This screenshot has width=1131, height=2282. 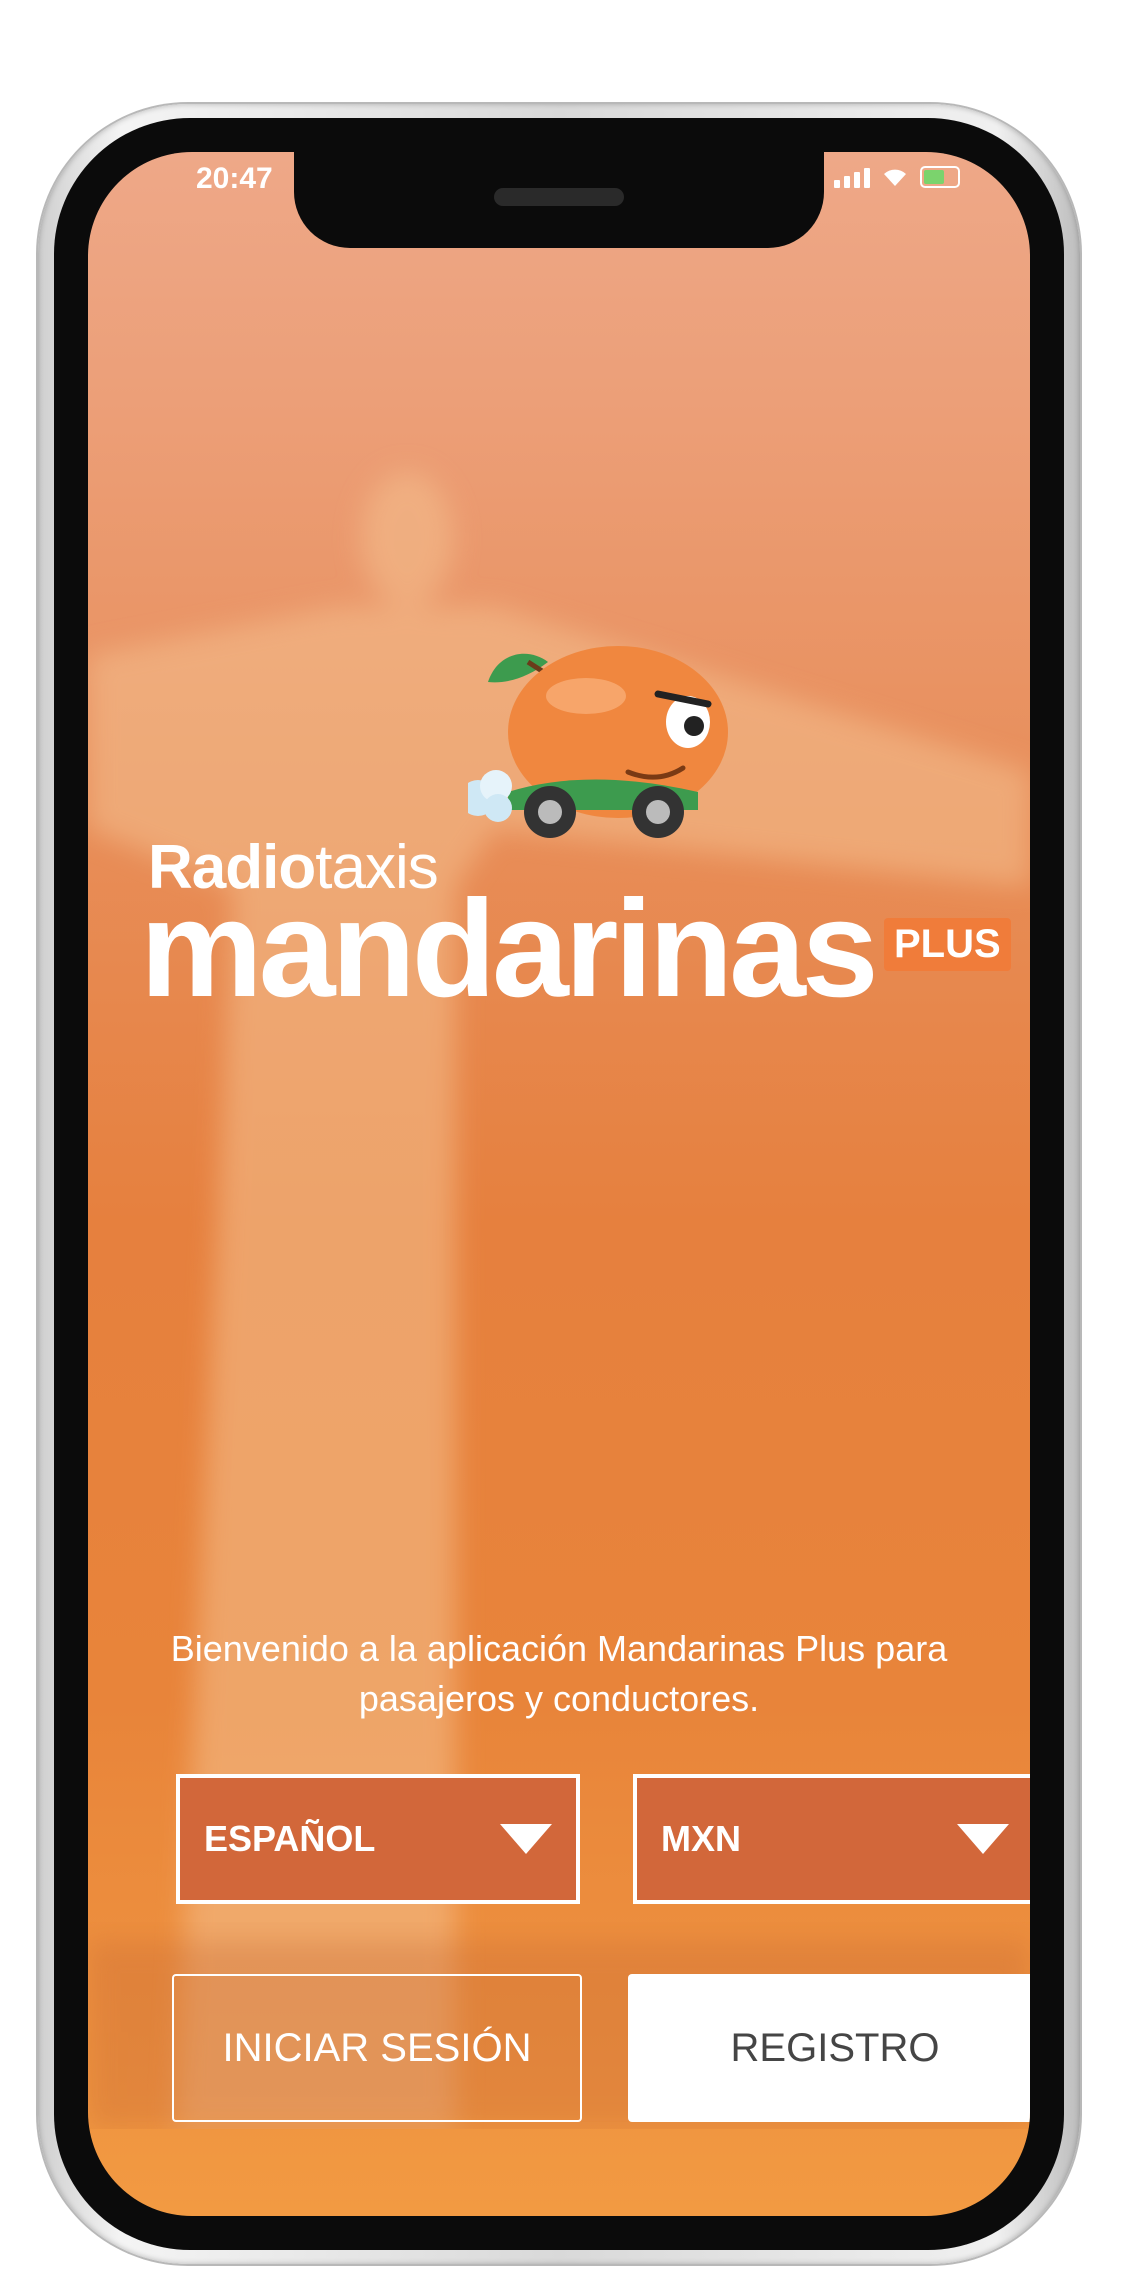 I want to click on logo-brand-text: mandarinas, so click(x=509, y=949).